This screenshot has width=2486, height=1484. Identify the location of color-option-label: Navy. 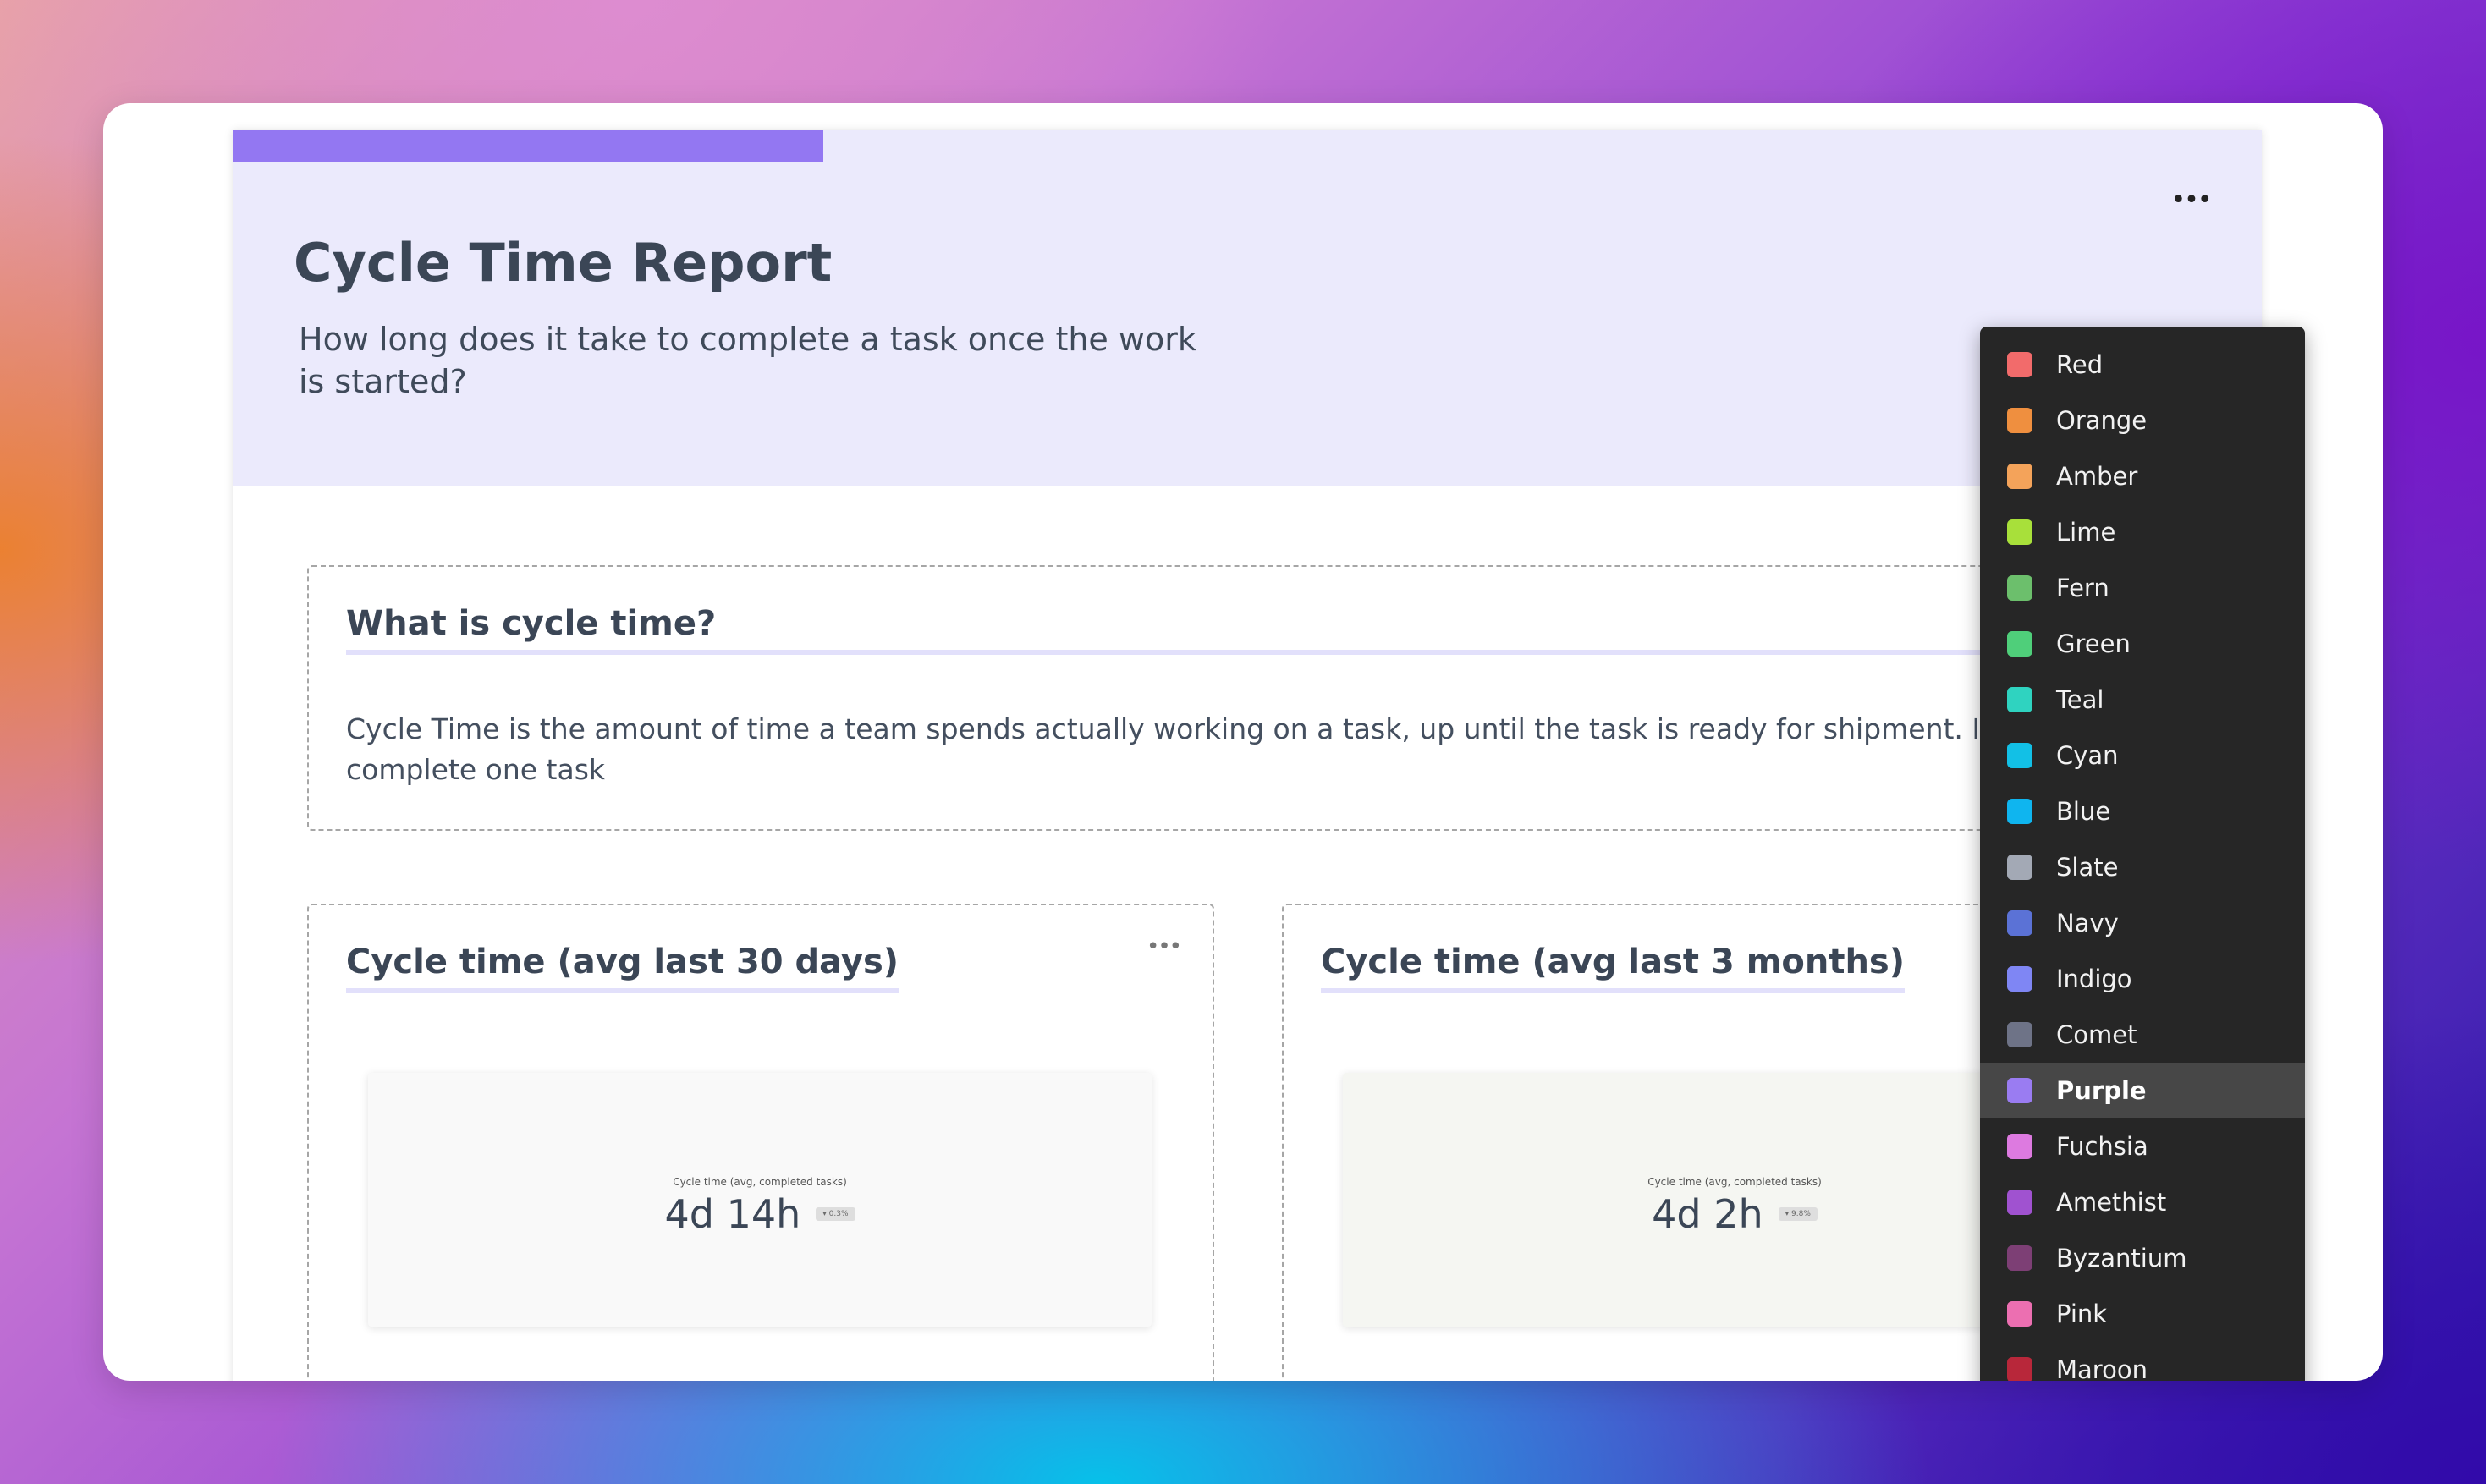
(2087, 923).